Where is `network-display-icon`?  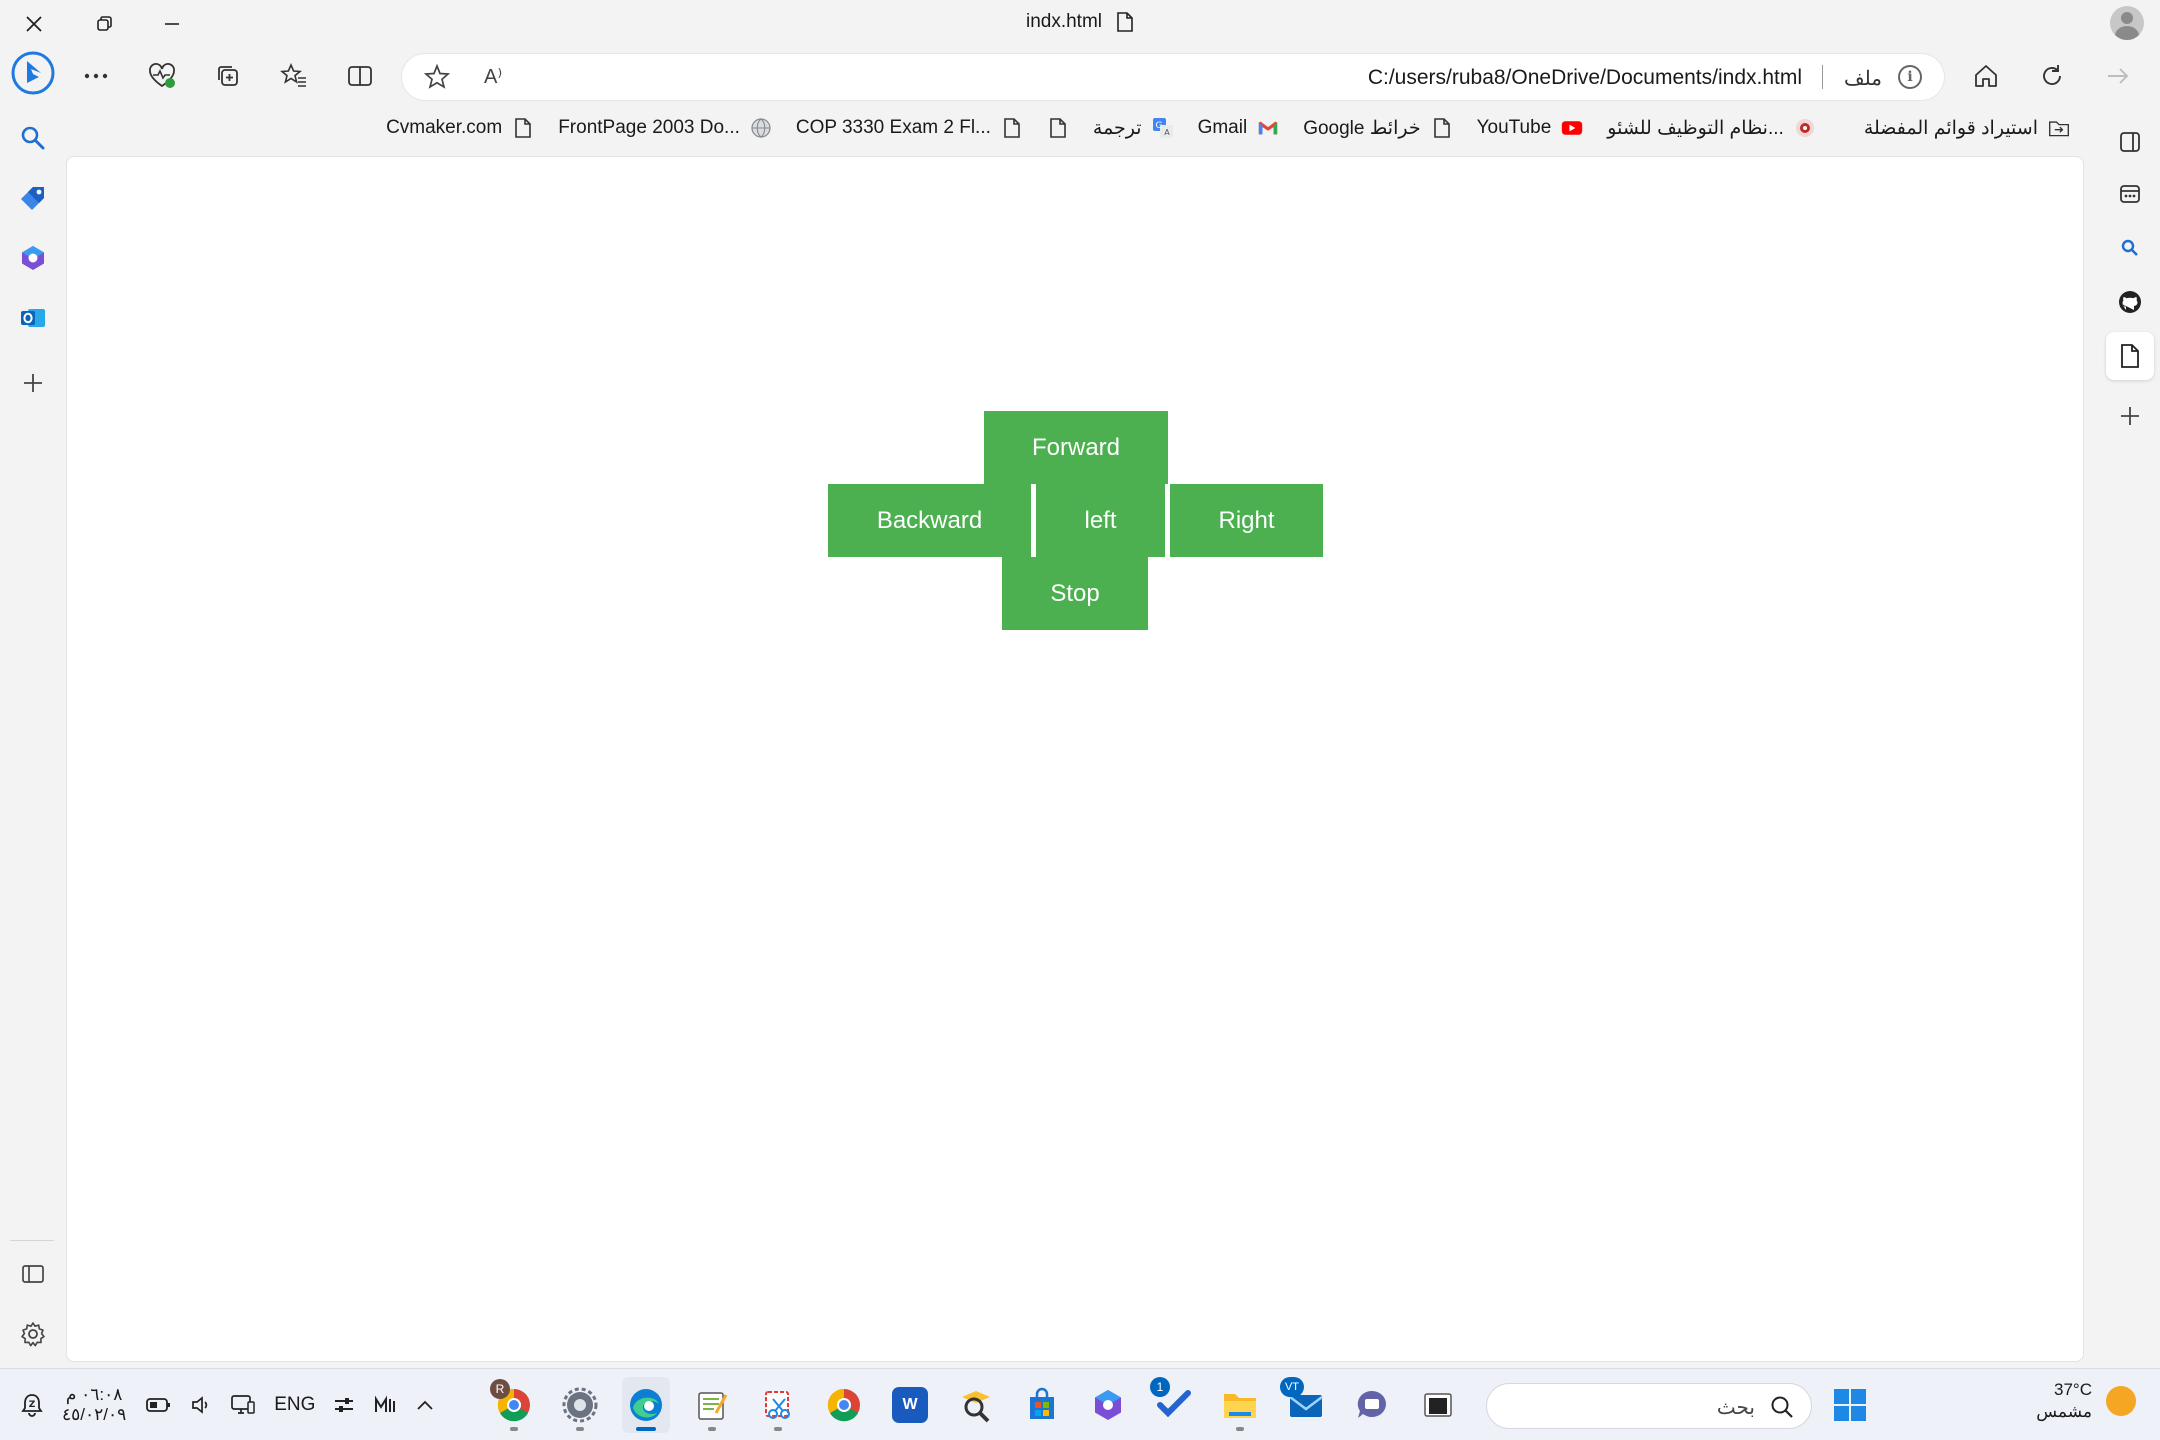
network-display-icon is located at coordinates (243, 1405).